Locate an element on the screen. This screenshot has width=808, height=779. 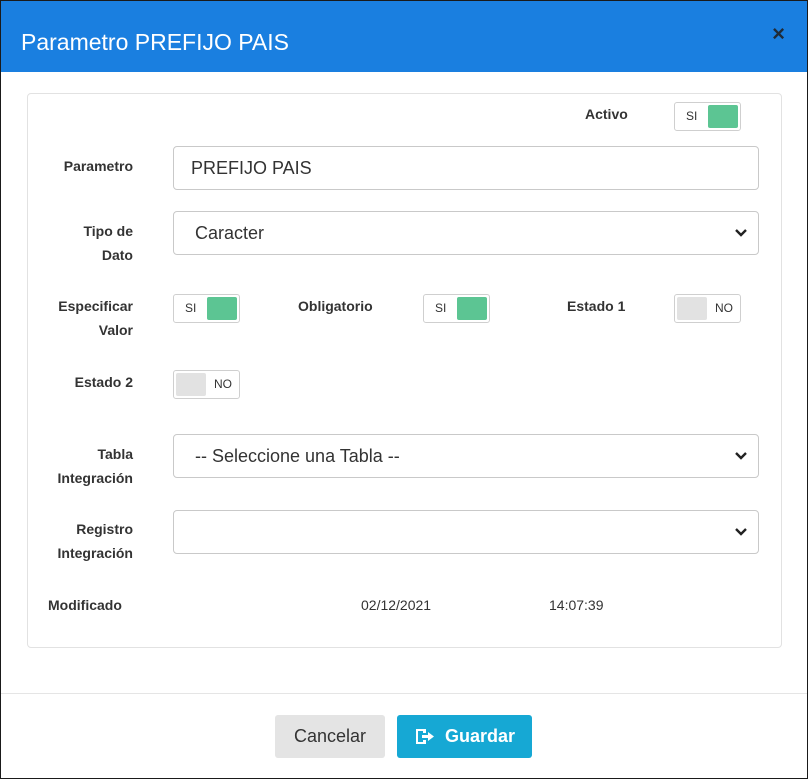
obligatorio-label: Obligatorio is located at coordinates (335, 306).